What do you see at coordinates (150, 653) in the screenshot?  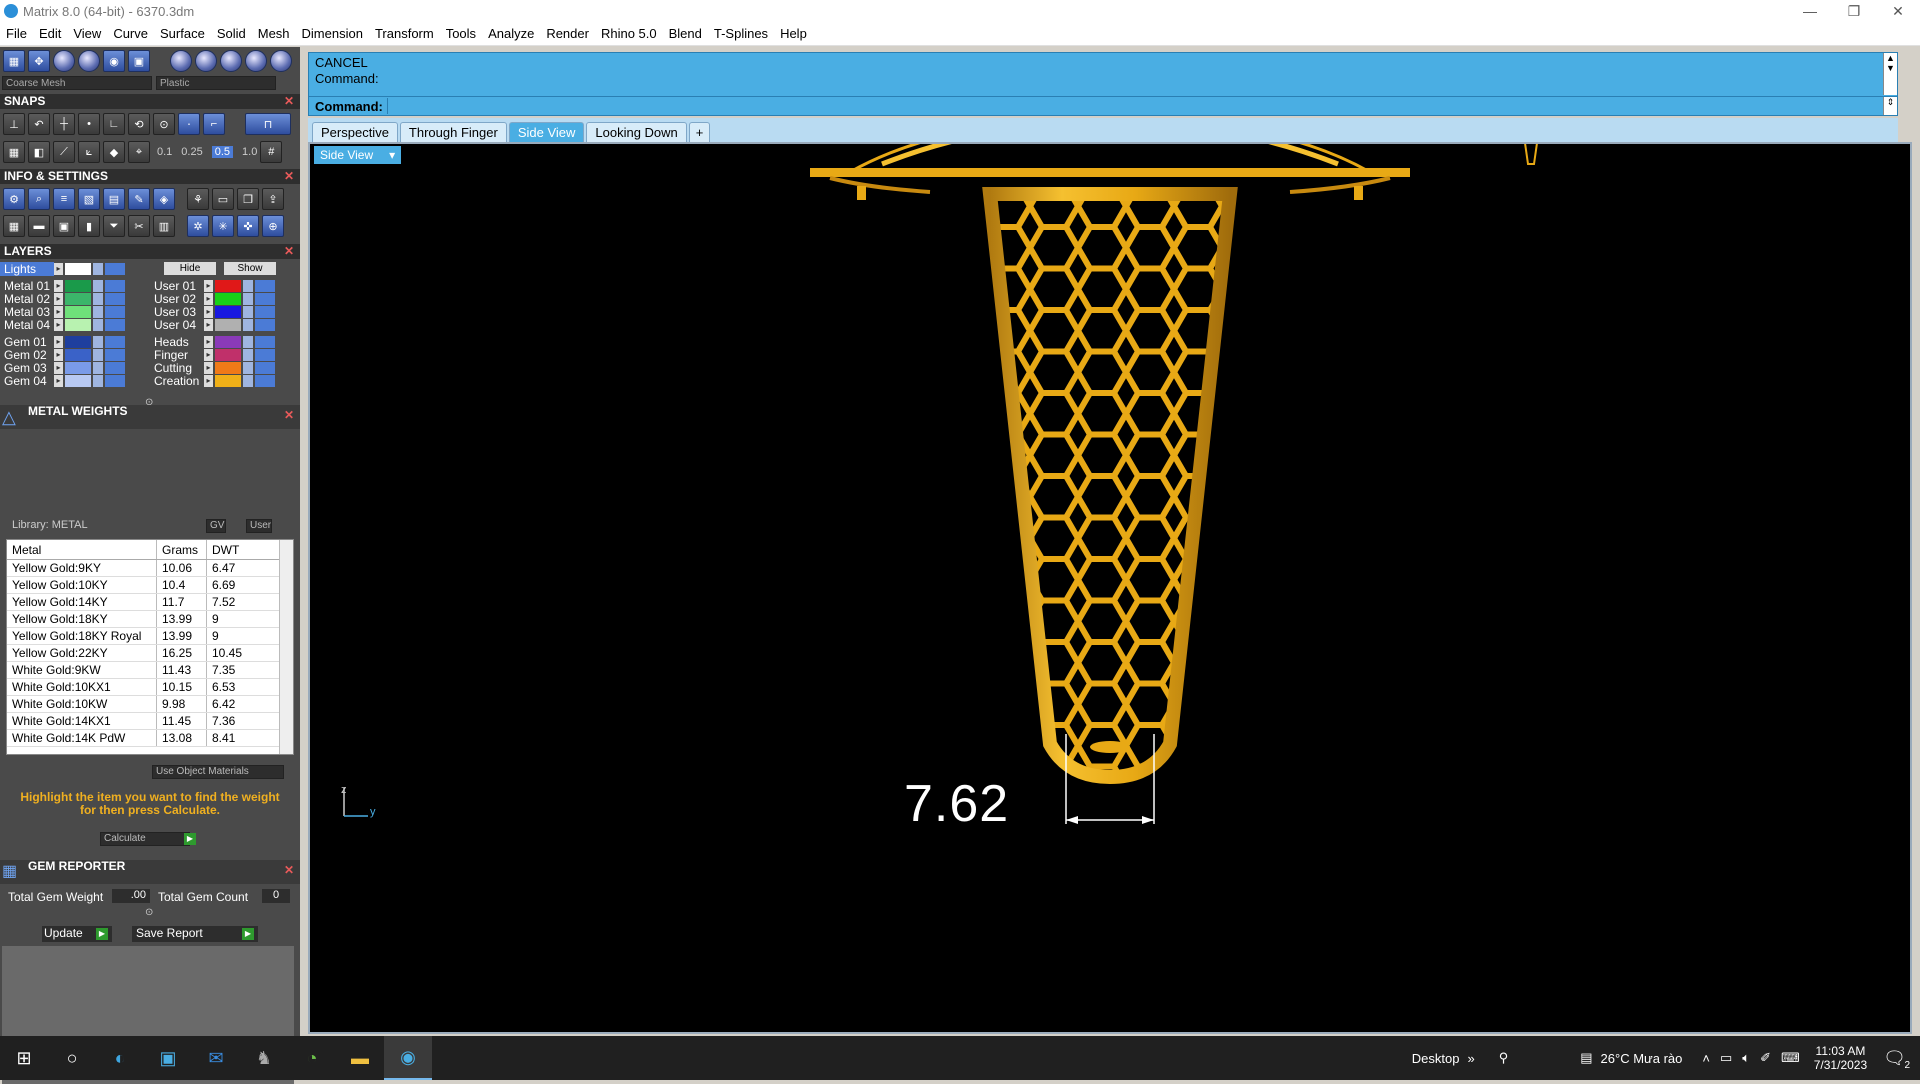 I see `table-row: Yellow Gold:22KY 16.25 10.45` at bounding box center [150, 653].